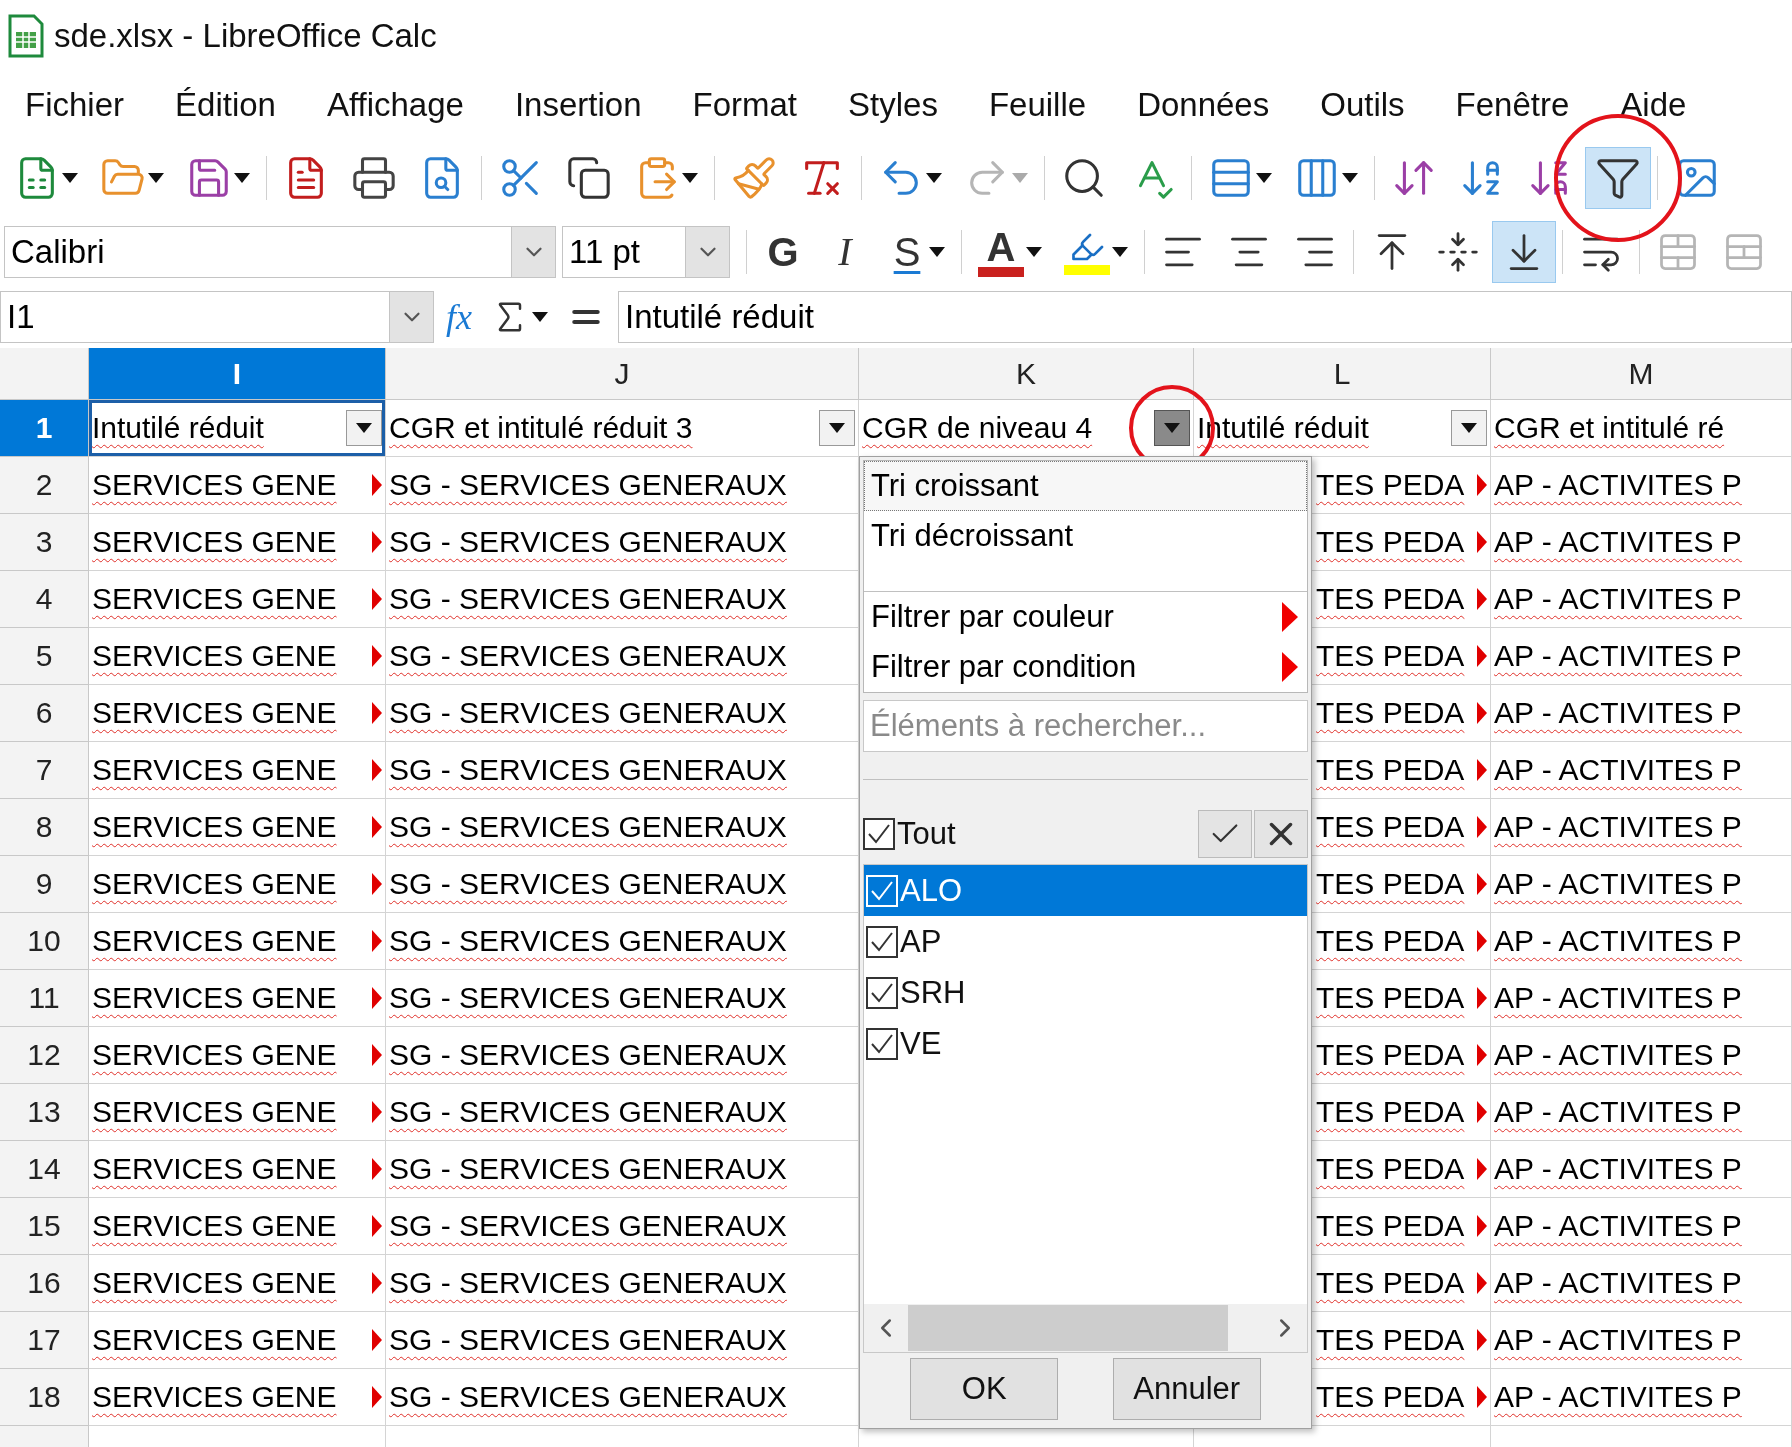  Describe the element at coordinates (44, 485) in the screenshot. I see `row-header: 2` at that location.